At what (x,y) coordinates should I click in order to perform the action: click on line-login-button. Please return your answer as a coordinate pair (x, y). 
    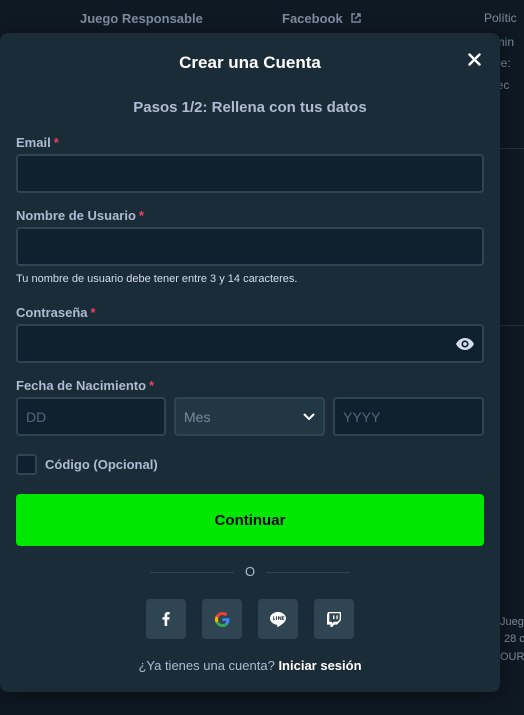
    Looking at the image, I should click on (278, 619).